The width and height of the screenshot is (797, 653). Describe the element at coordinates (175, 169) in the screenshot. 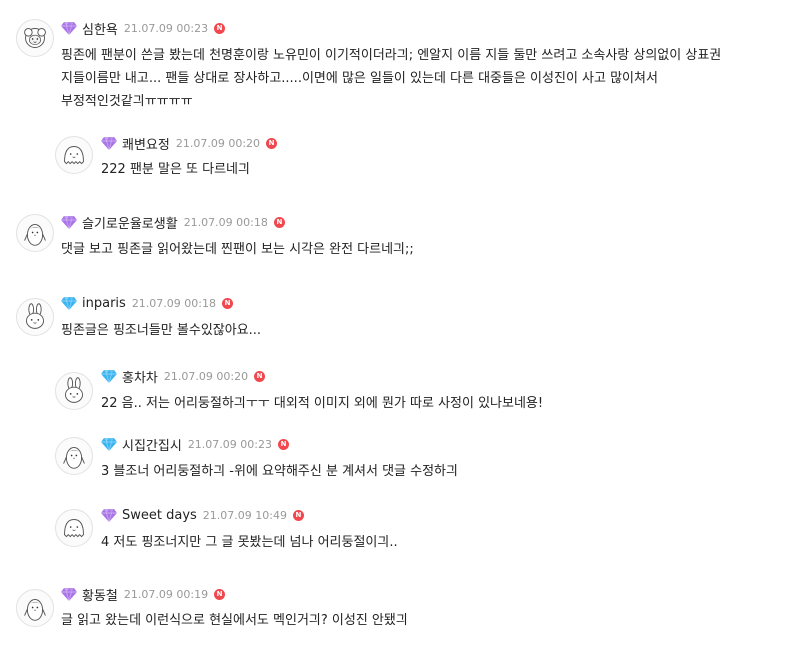

I see `comment-text: 222 팬분 말은 또 다르네긔` at that location.